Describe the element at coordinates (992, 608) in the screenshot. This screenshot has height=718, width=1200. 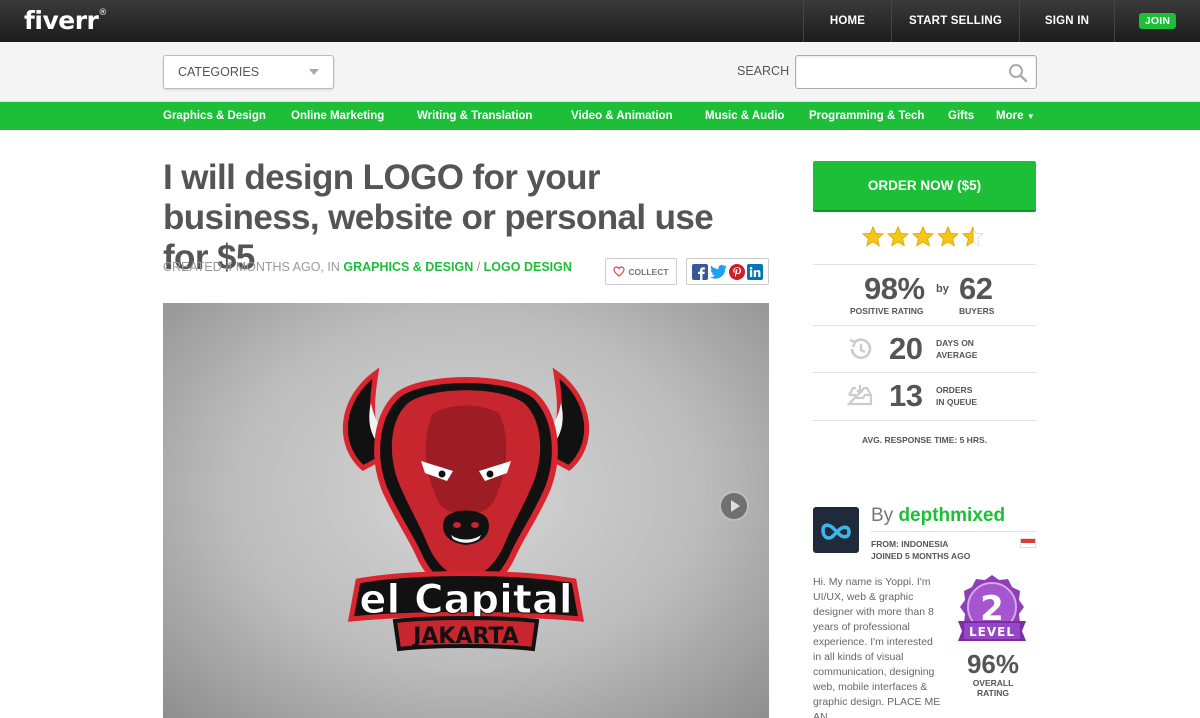
I see `level-badge-icon: 2 LEVEL` at that location.